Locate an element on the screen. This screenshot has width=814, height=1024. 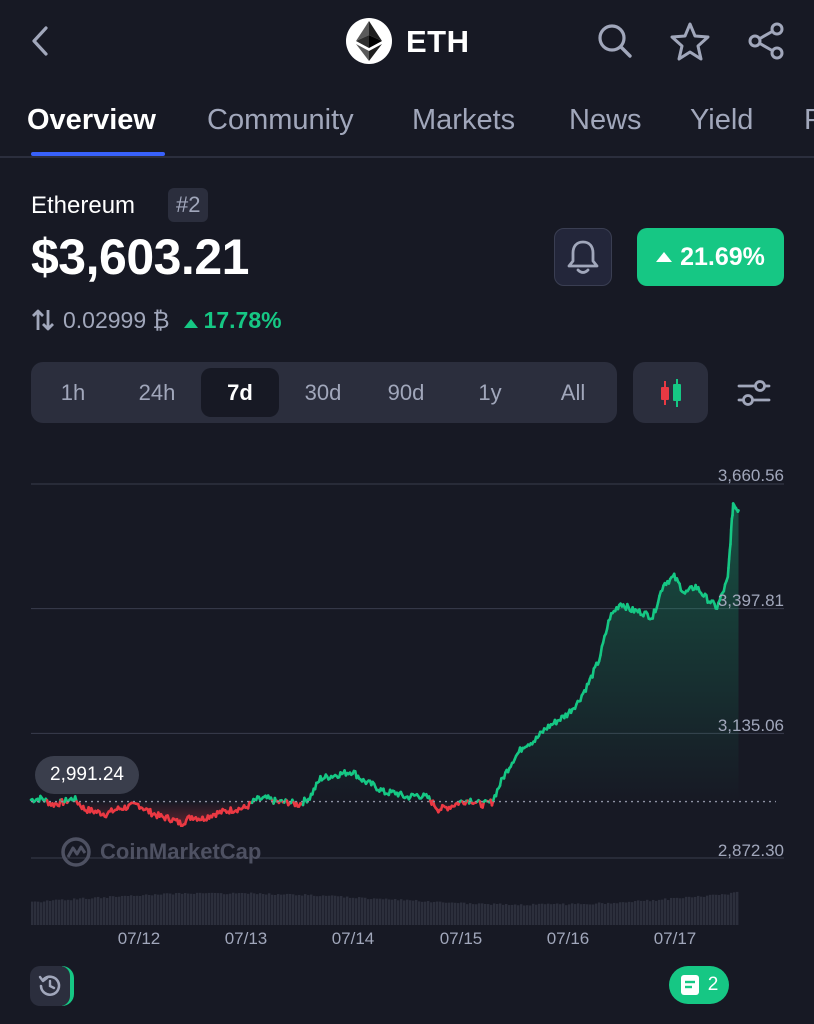
x-tick-label: 07/13 is located at coordinates (246, 938).